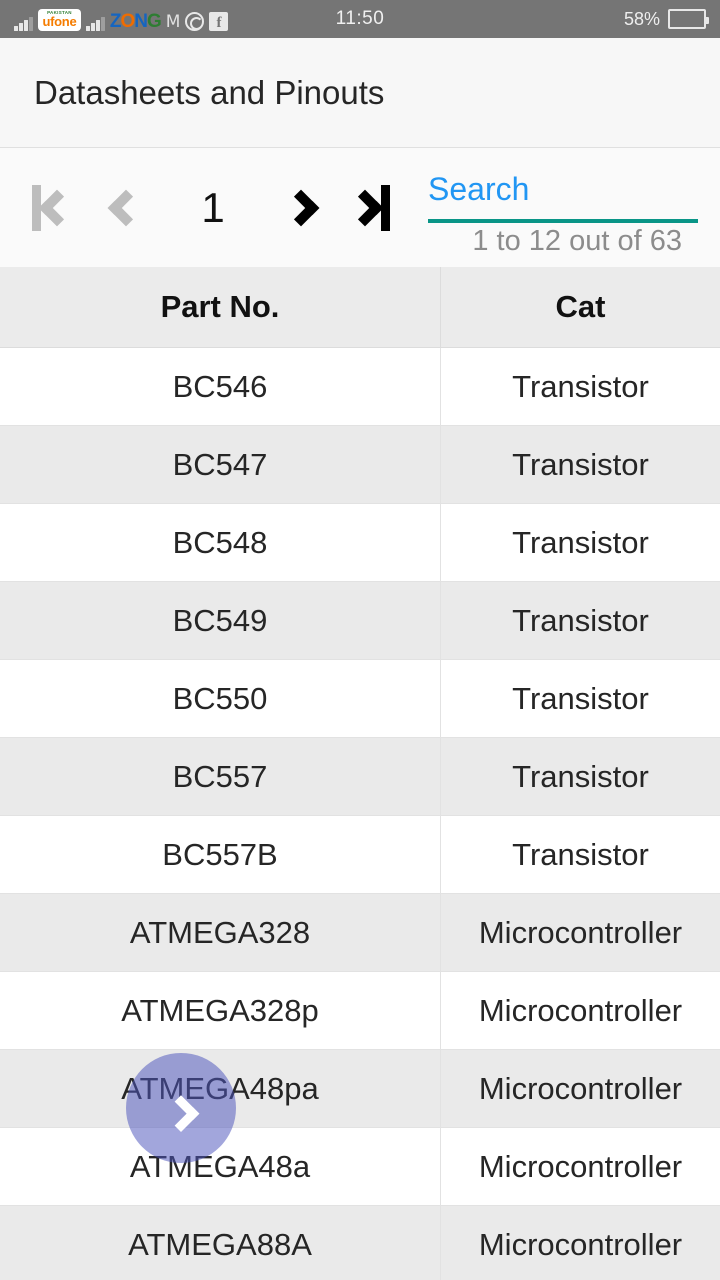  I want to click on table-row: ATMEGA88A Microcontroller, so click(360, 1243).